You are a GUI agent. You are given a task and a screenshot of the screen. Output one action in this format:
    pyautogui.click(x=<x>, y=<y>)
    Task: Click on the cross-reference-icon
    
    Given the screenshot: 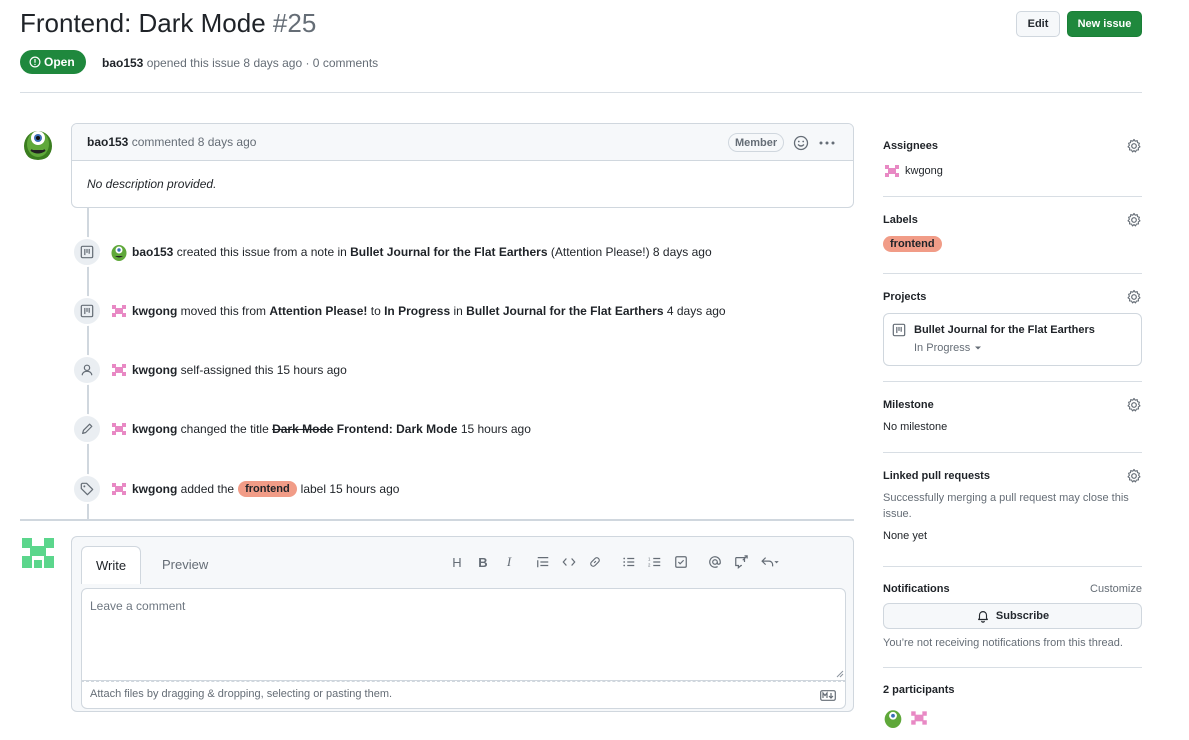 What is the action you would take?
    pyautogui.click(x=741, y=562)
    